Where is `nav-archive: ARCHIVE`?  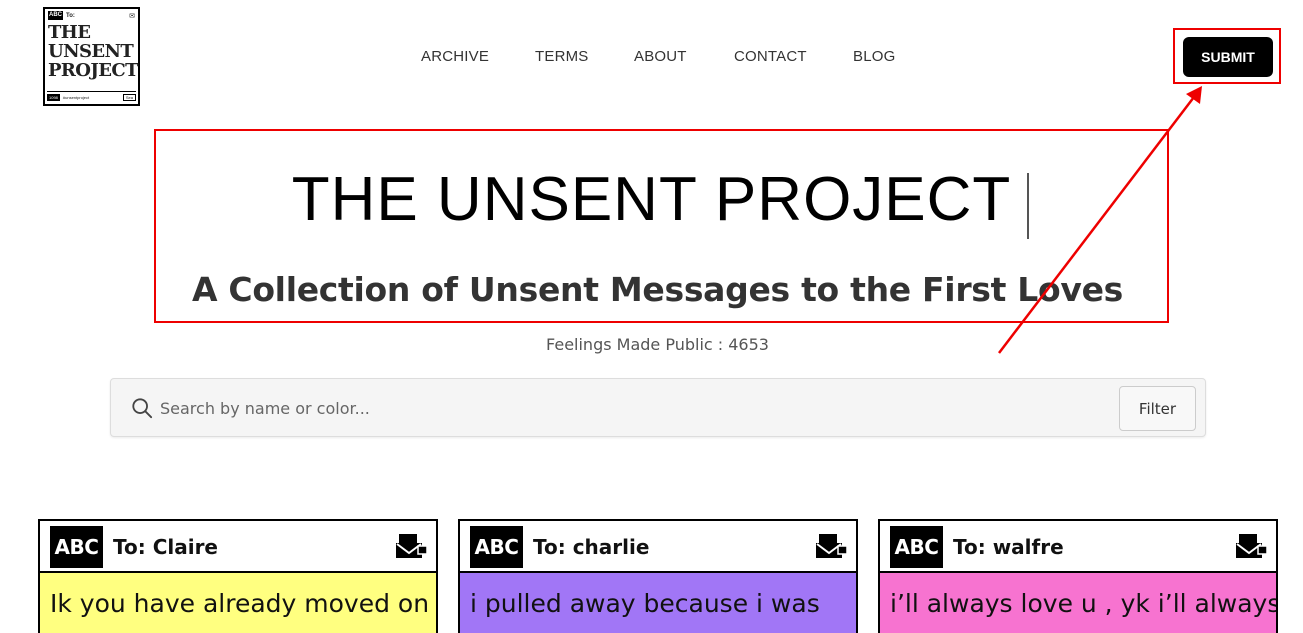
nav-archive: ARCHIVE is located at coordinates (455, 56).